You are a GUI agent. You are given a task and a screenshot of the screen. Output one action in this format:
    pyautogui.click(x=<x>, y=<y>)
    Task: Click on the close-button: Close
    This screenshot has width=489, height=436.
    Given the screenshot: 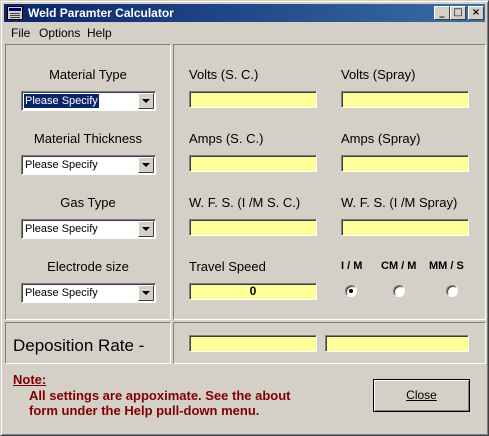 What is the action you would take?
    pyautogui.click(x=421, y=395)
    